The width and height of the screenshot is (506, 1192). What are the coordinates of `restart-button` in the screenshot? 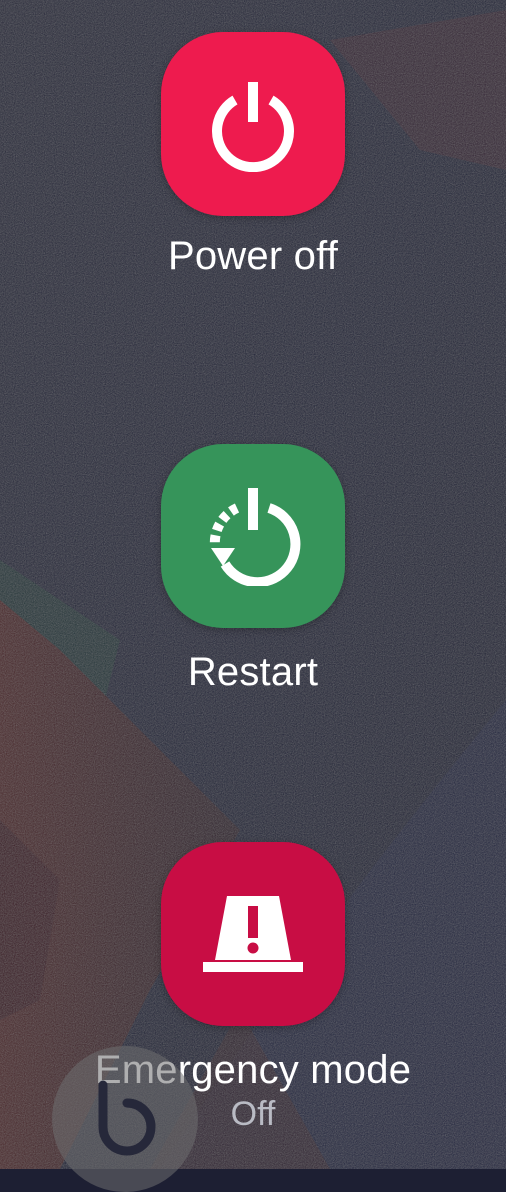 It's located at (253, 536).